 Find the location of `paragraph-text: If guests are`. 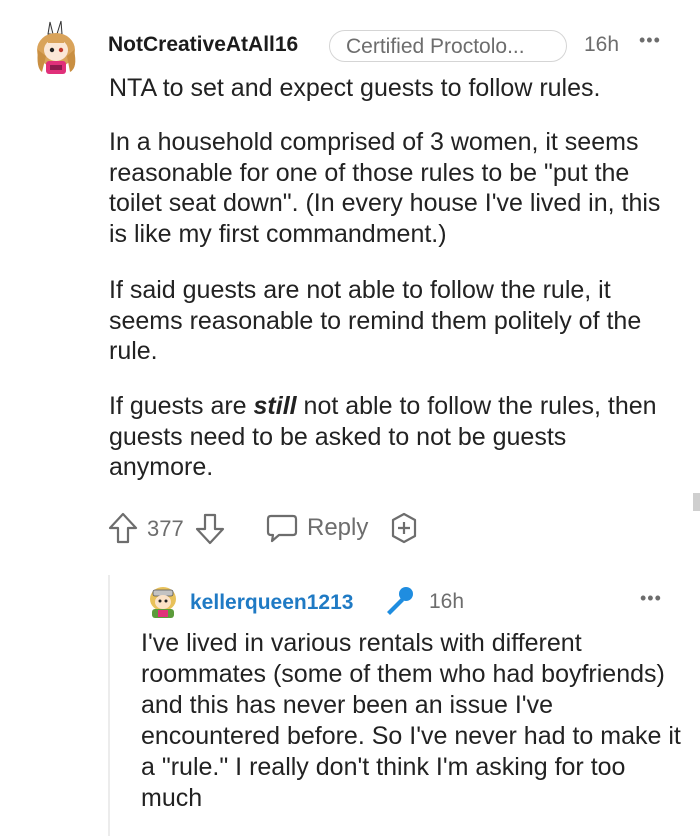

paragraph-text: If guests are is located at coordinates (181, 406).